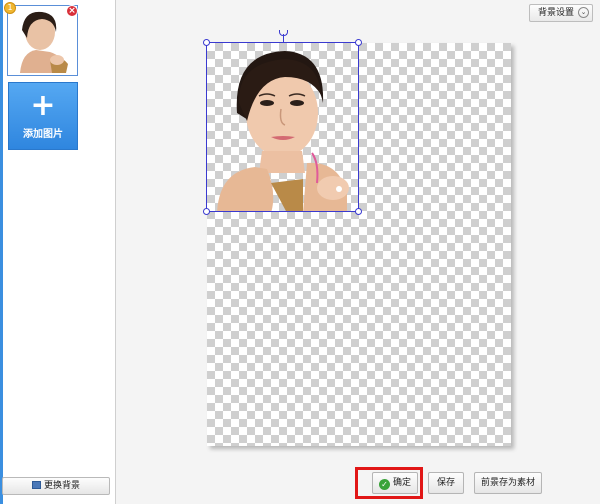 The width and height of the screenshot is (600, 504). Describe the element at coordinates (43, 134) in the screenshot. I see `add-image-label: 添加图片` at that location.